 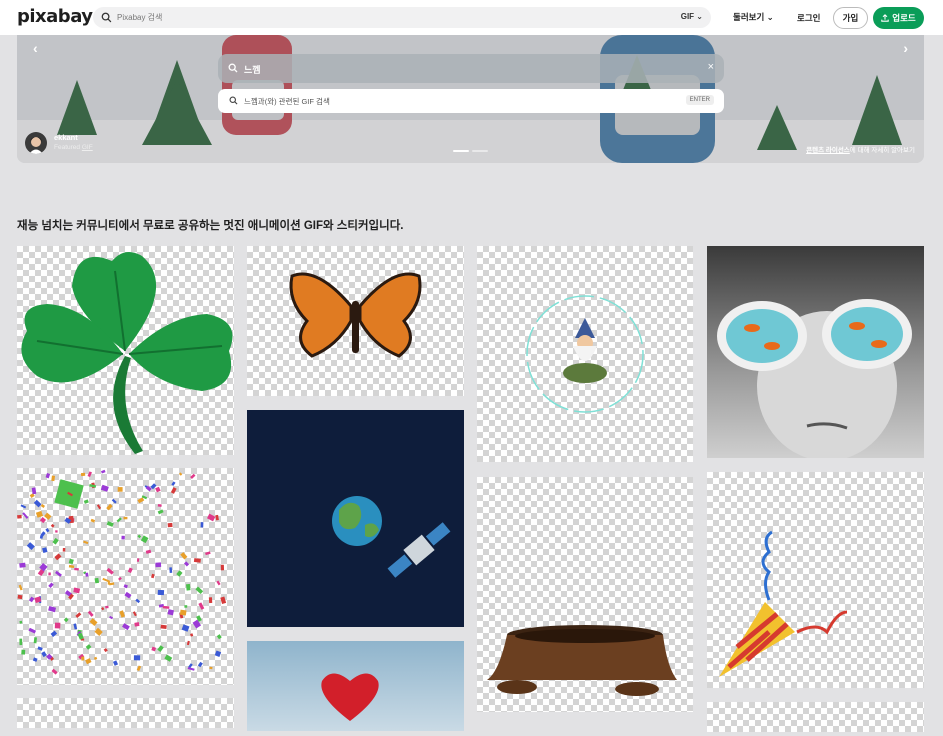 I want to click on clear-icon: ×, so click(x=711, y=67).